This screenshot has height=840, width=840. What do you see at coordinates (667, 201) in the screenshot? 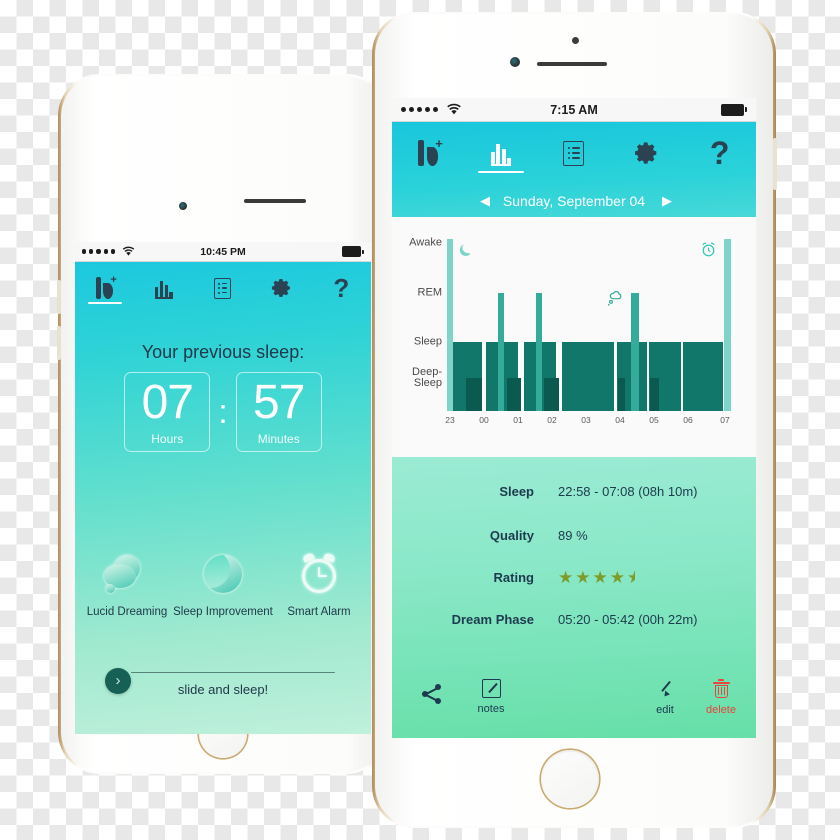
I see `next-day-button: ▶` at bounding box center [667, 201].